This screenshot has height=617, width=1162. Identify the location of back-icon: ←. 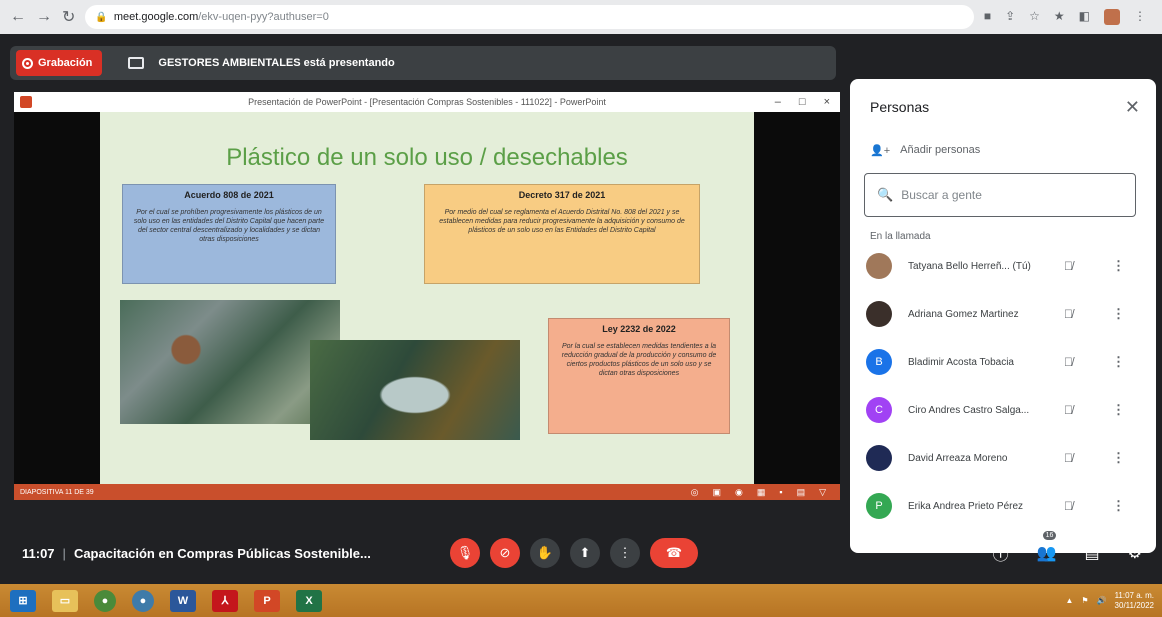
(18, 17).